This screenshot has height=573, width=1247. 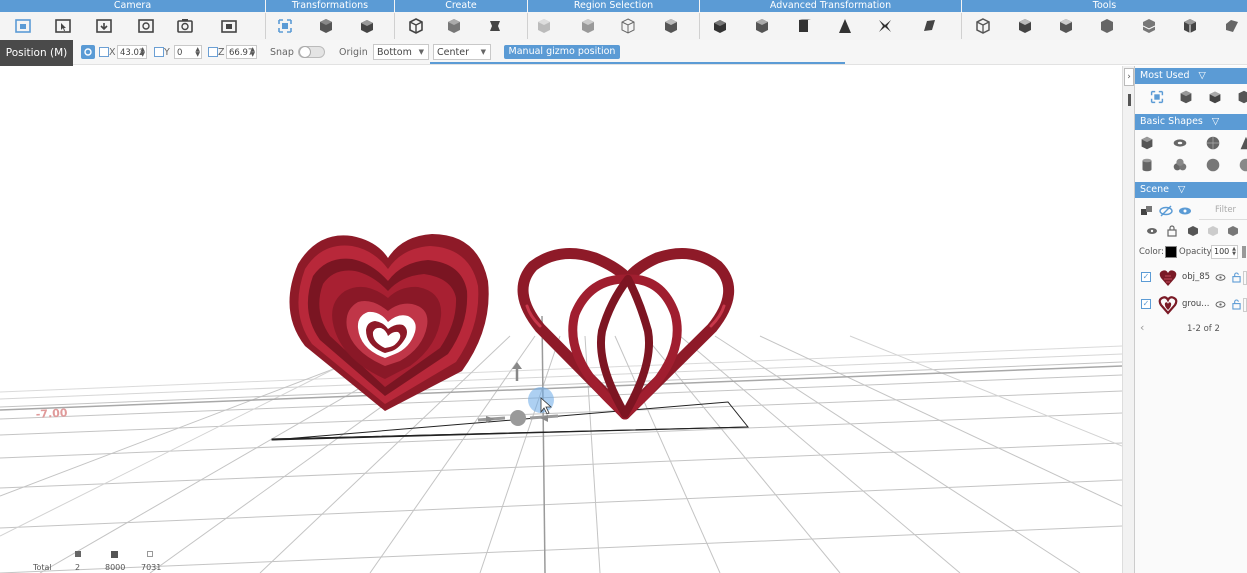 I want to click on center-select: Center ▼, so click(x=462, y=52).